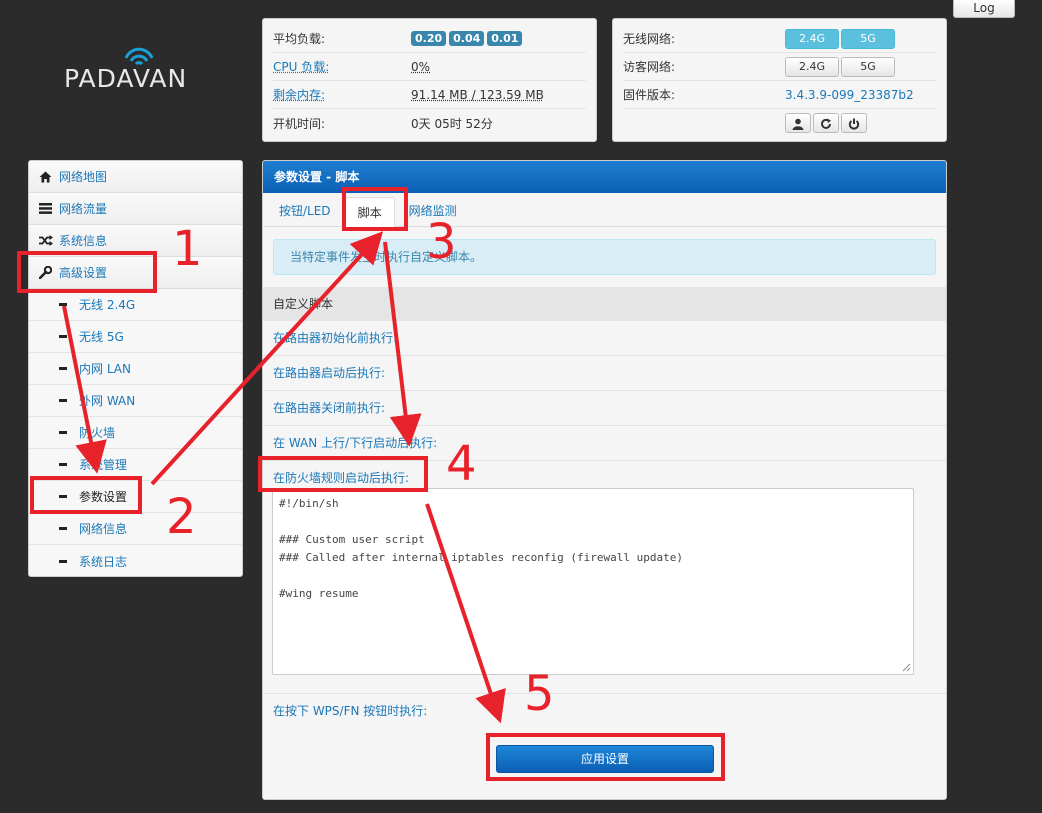 This screenshot has height=813, width=1042. Describe the element at coordinates (83, 273) in the screenshot. I see `sidebar-item-label: 高级设置` at that location.